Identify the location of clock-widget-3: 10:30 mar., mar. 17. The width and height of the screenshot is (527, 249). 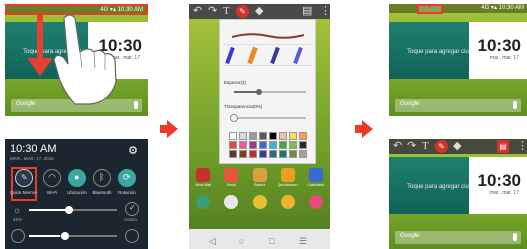
(498, 185).